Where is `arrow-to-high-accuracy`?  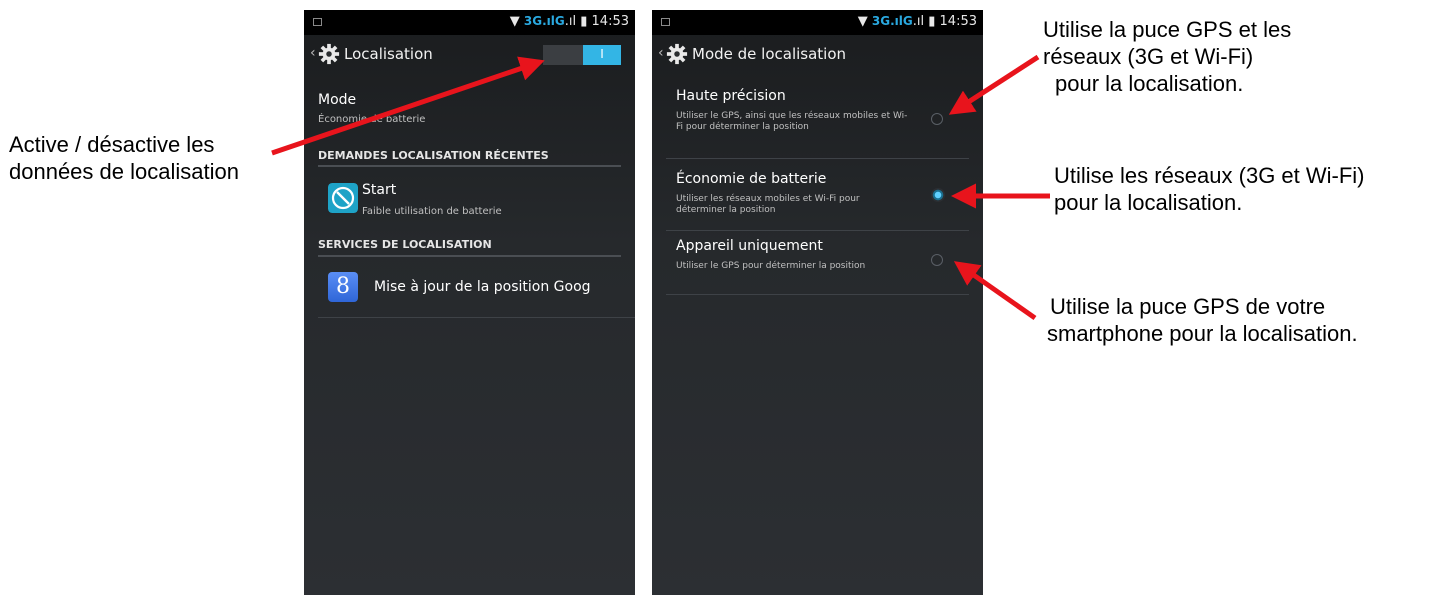 arrow-to-high-accuracy is located at coordinates (994, 84).